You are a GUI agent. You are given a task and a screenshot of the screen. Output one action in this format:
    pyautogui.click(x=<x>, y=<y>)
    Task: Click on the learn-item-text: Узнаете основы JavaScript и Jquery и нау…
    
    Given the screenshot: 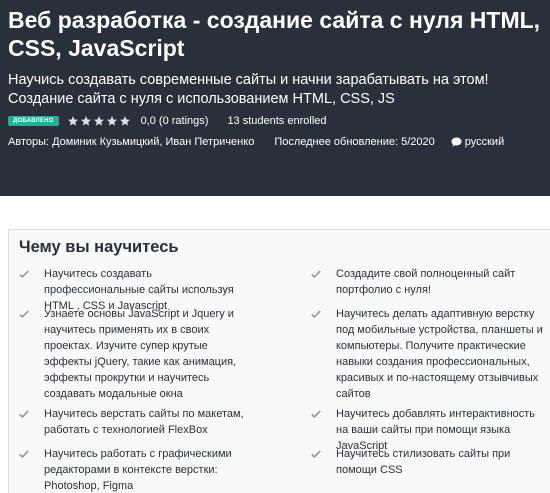 What is the action you would take?
    pyautogui.click(x=140, y=354)
    